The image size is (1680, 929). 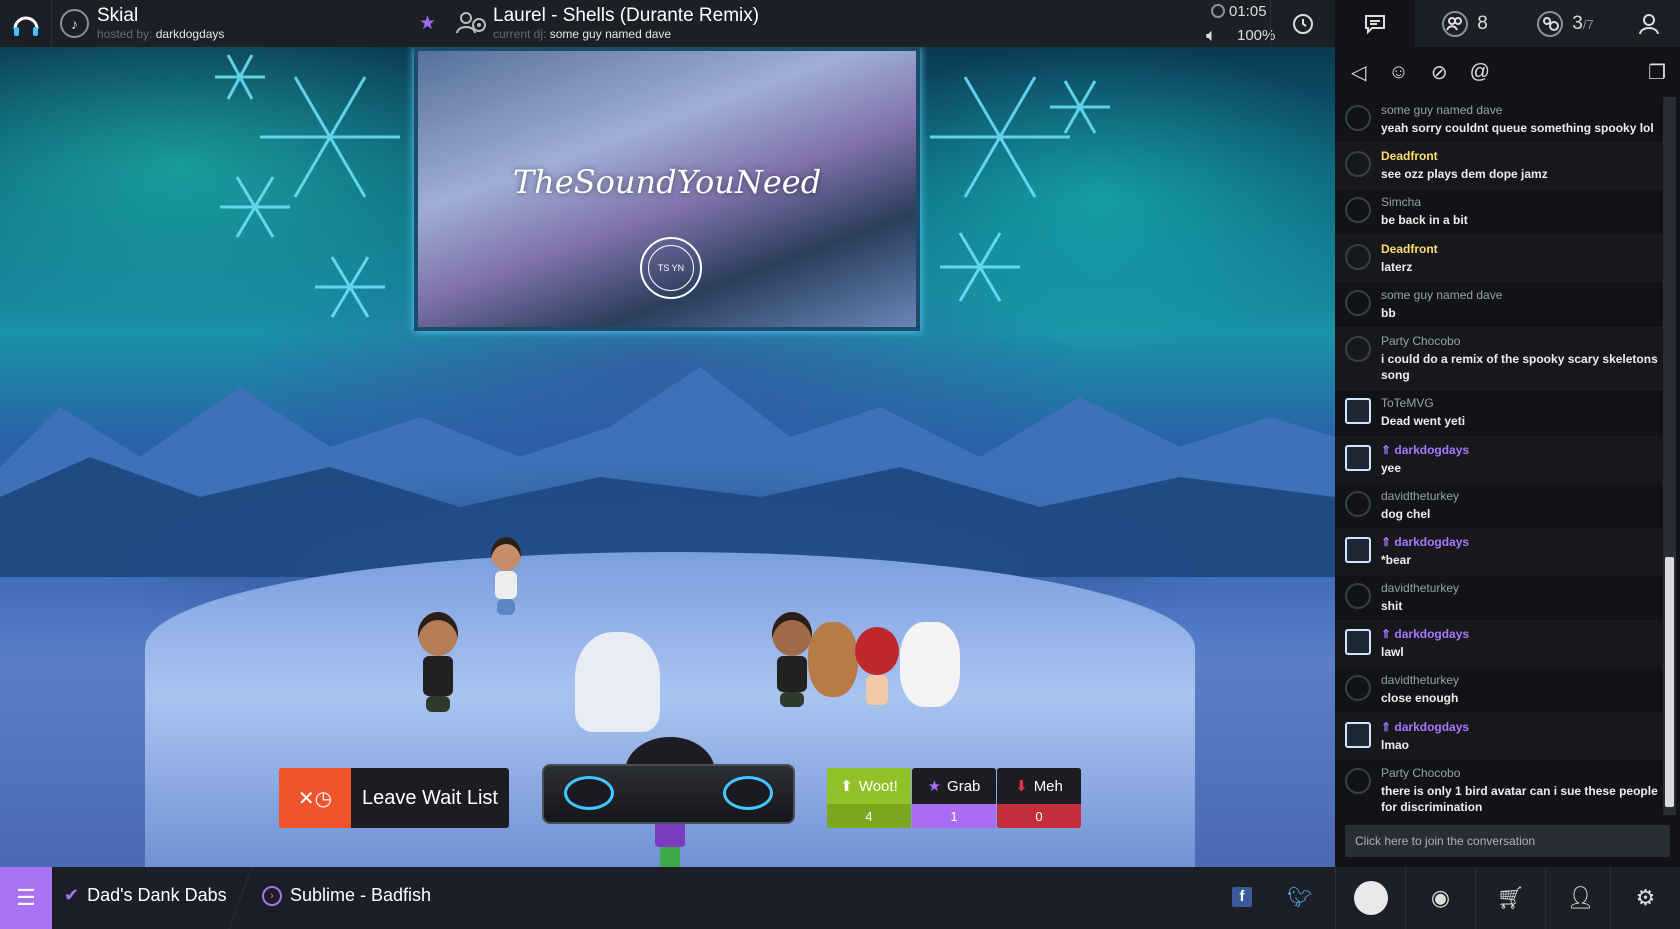 I want to click on history-button, so click(x=1302, y=23).